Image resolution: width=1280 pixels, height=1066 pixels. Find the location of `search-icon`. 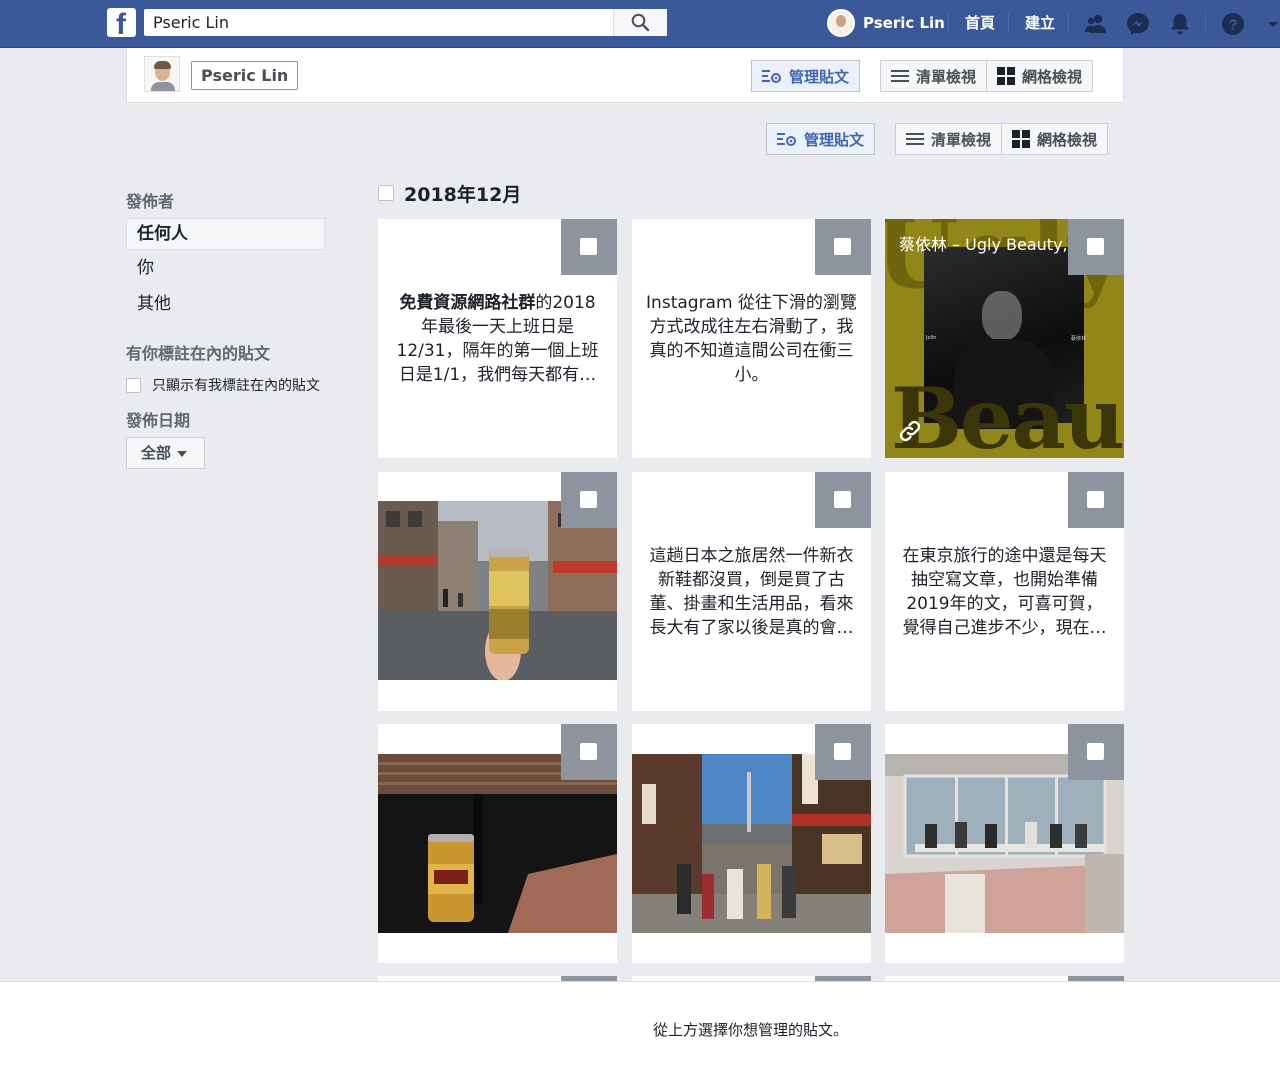

search-icon is located at coordinates (640, 22).